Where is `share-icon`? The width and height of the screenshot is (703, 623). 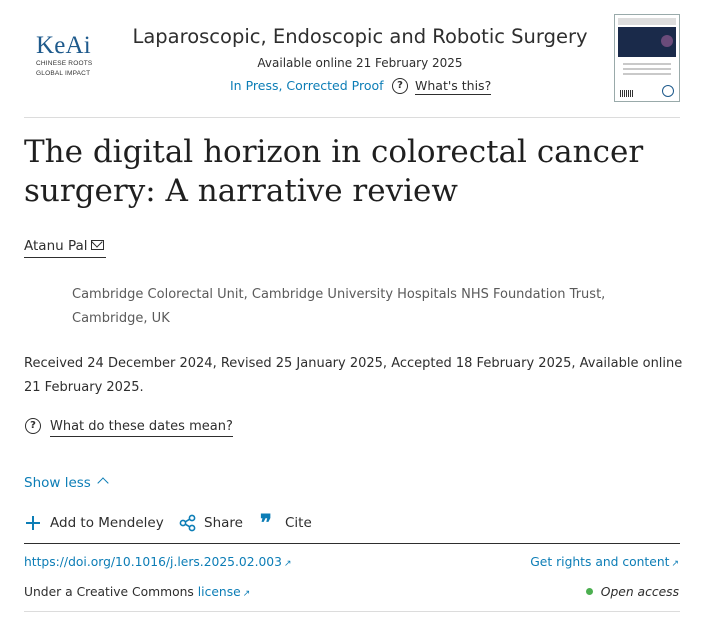
share-icon is located at coordinates (188, 523).